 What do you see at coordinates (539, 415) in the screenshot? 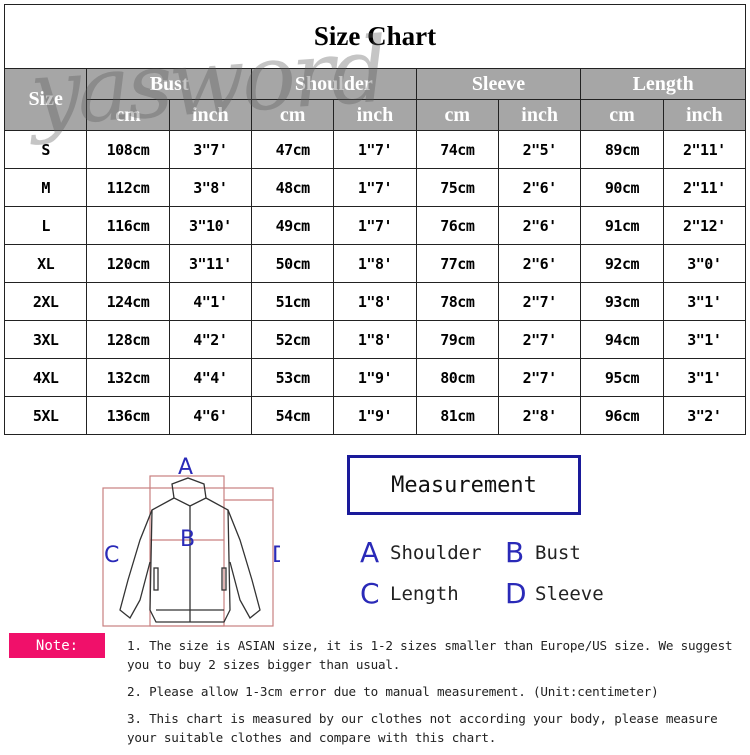
I see `value-cell: 2"8'` at bounding box center [539, 415].